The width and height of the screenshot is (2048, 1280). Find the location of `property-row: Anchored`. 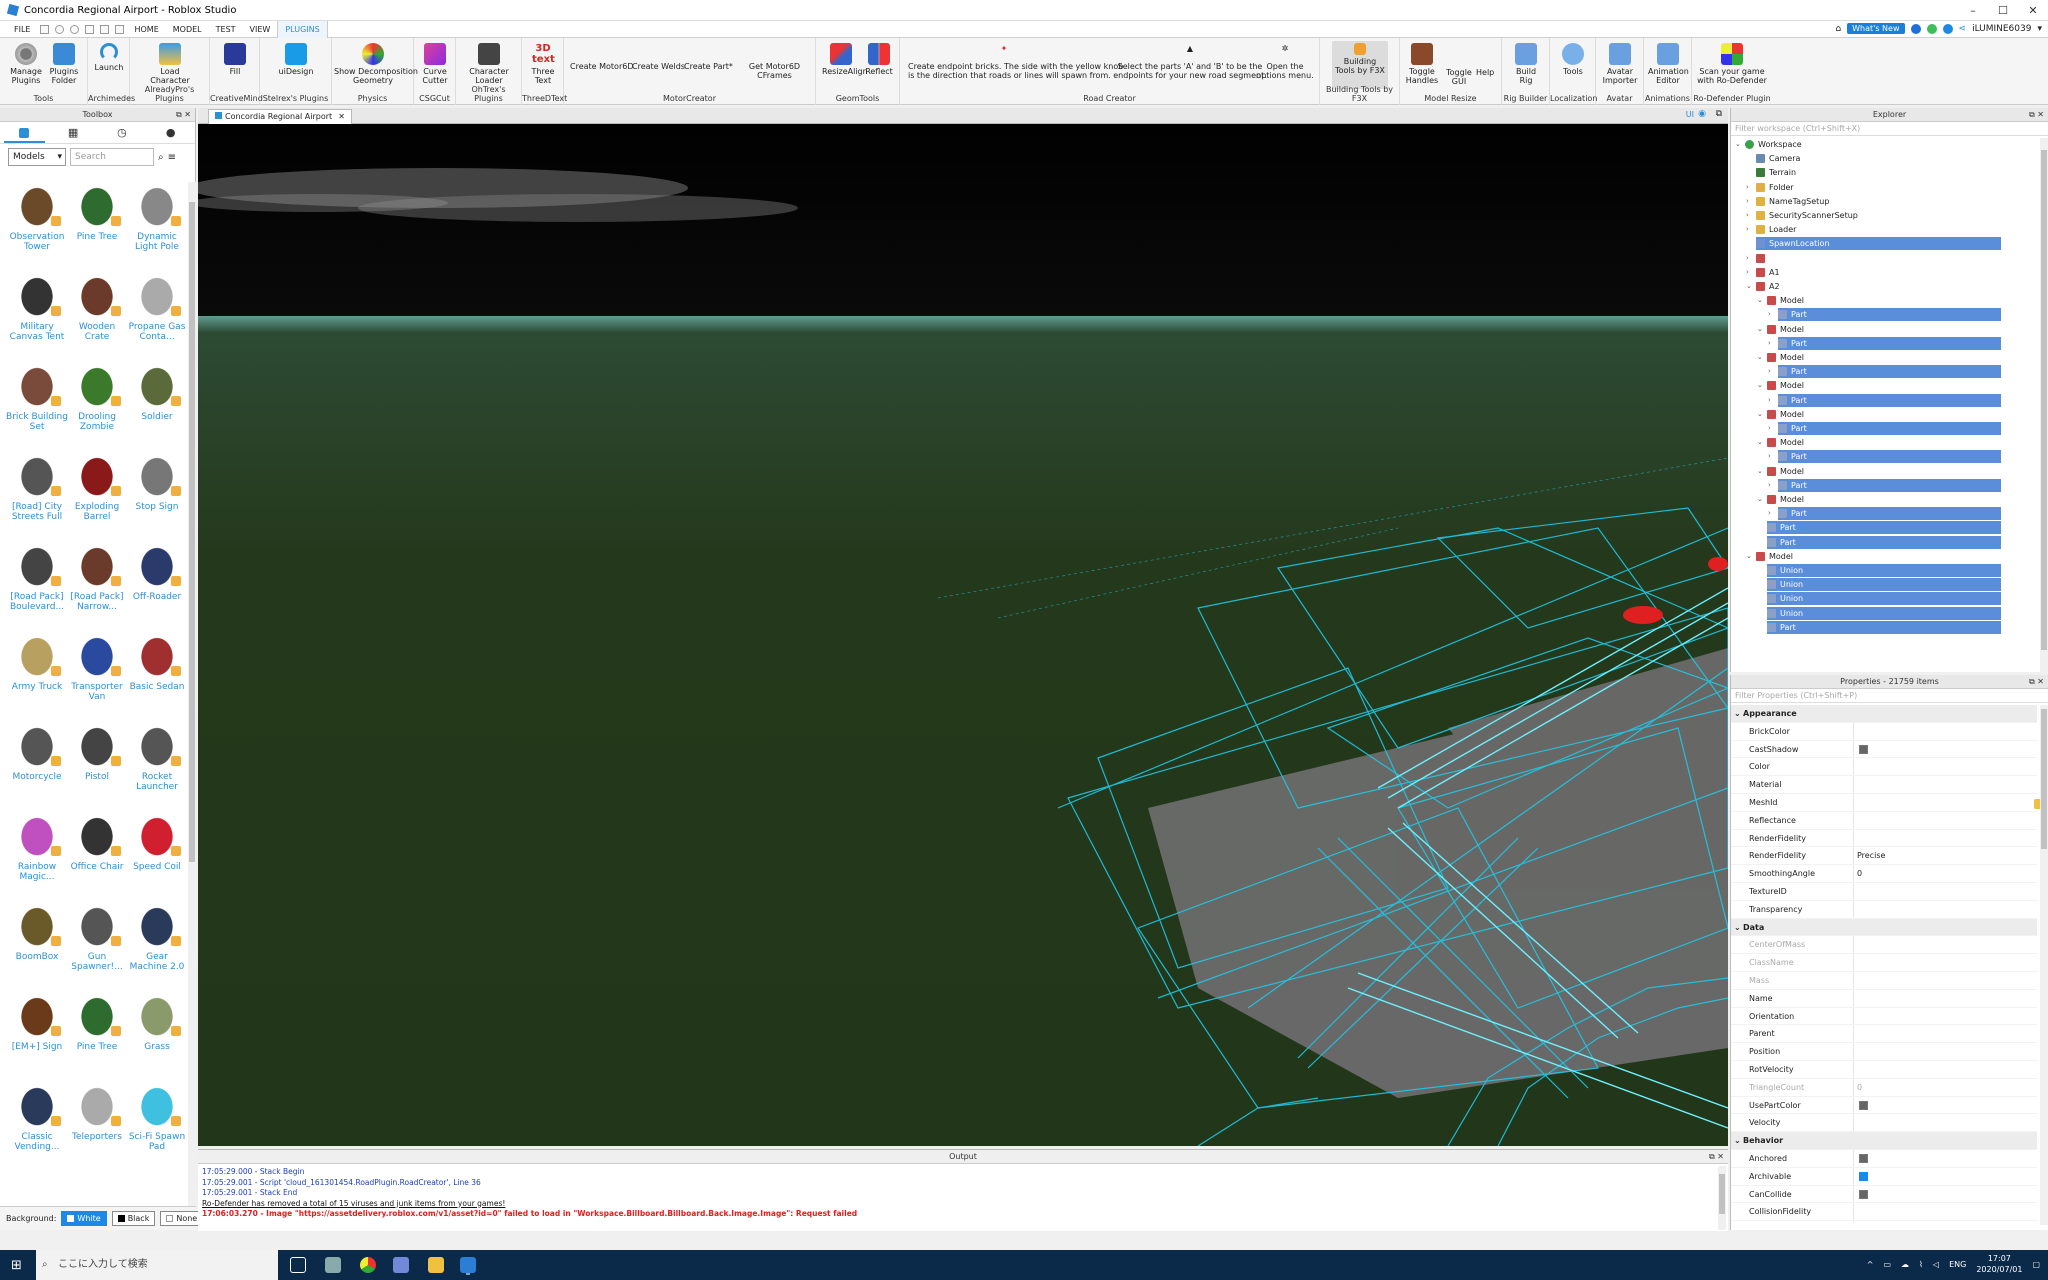

property-row: Anchored is located at coordinates (1884, 1159).